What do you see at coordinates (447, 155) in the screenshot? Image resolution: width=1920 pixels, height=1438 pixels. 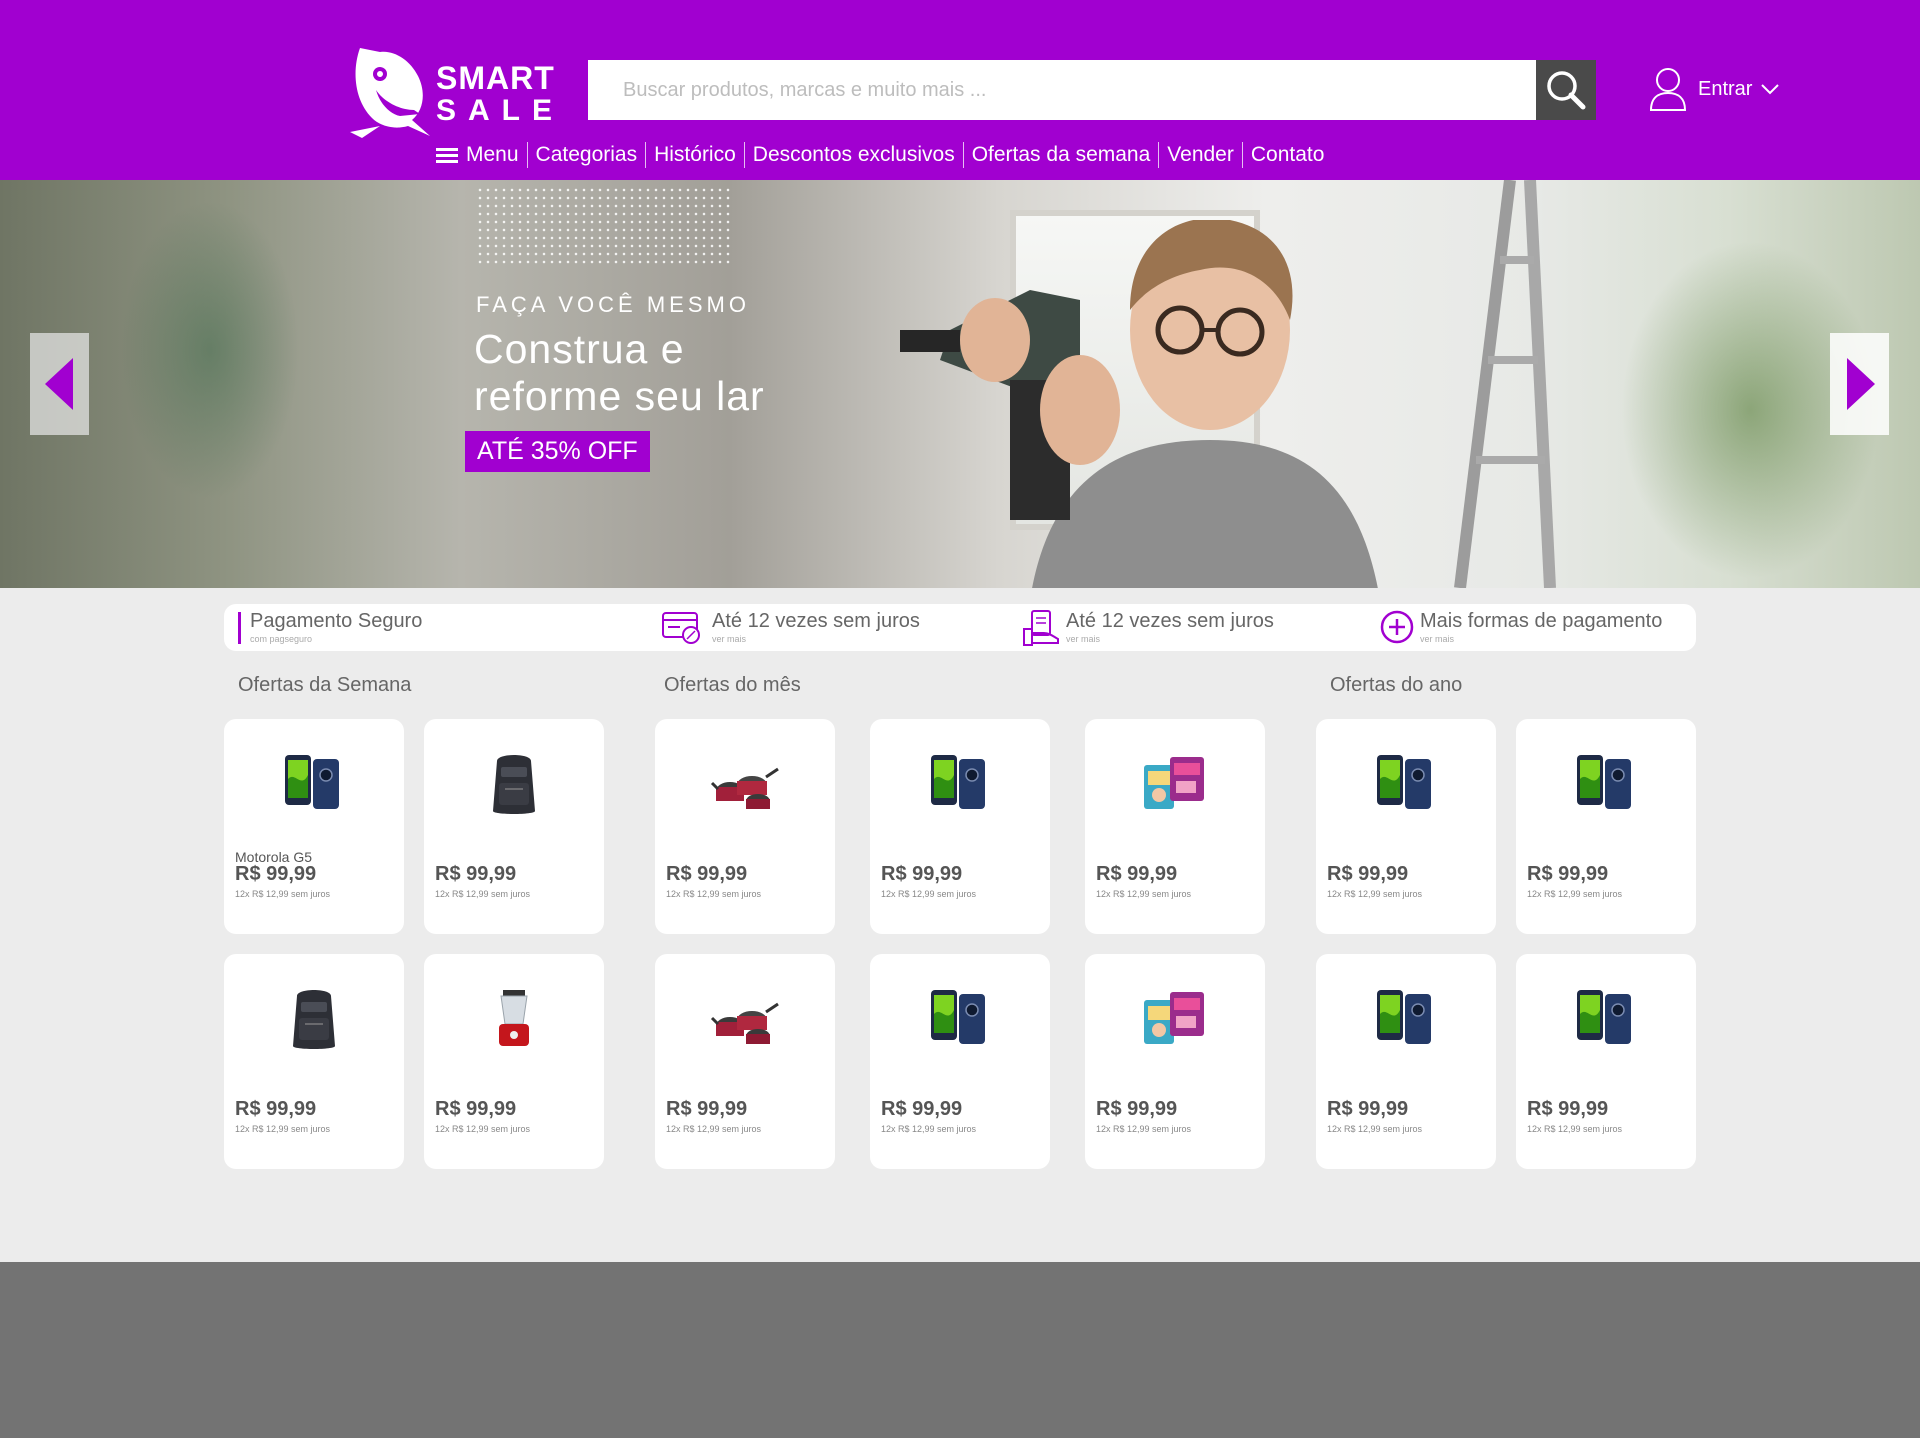 I see `hamburger-icon` at bounding box center [447, 155].